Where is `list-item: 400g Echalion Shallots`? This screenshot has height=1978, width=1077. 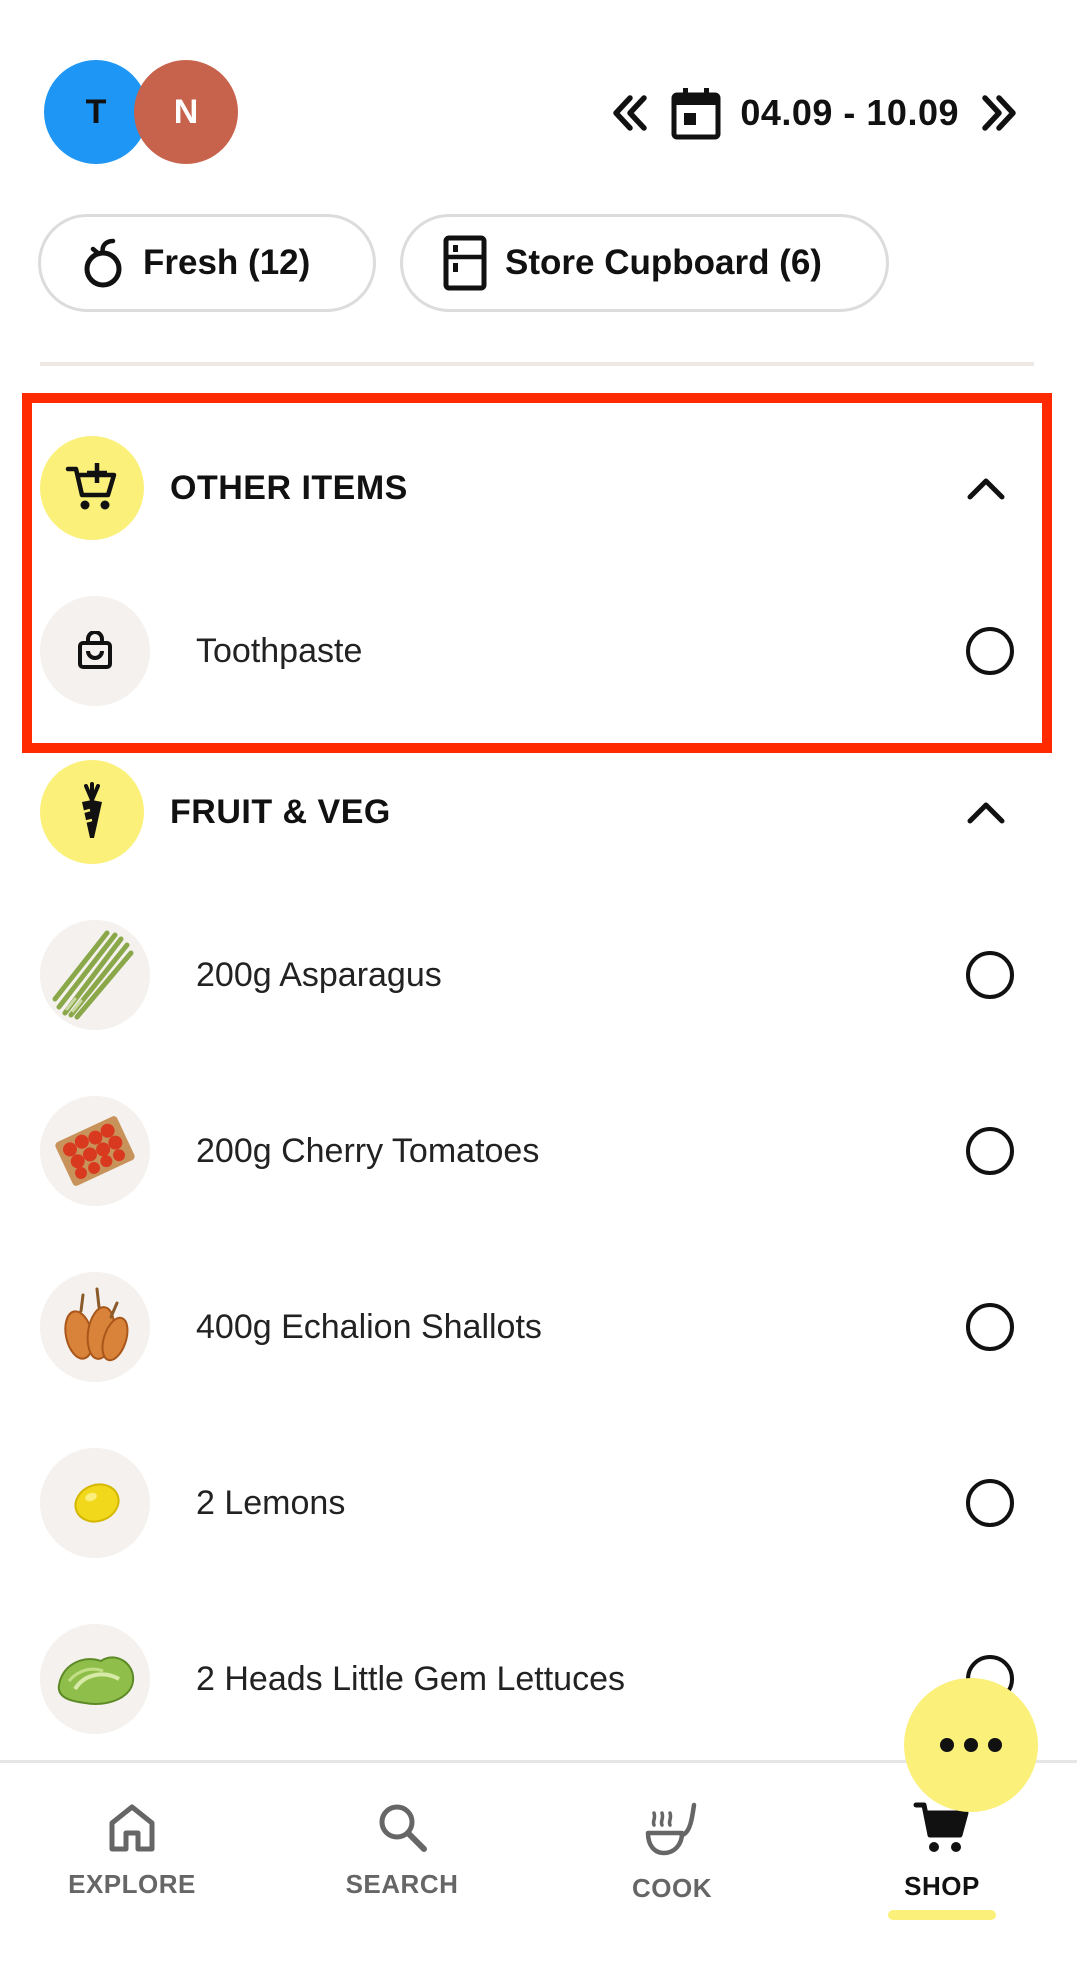
list-item: 400g Echalion Shallots is located at coordinates (537, 1327).